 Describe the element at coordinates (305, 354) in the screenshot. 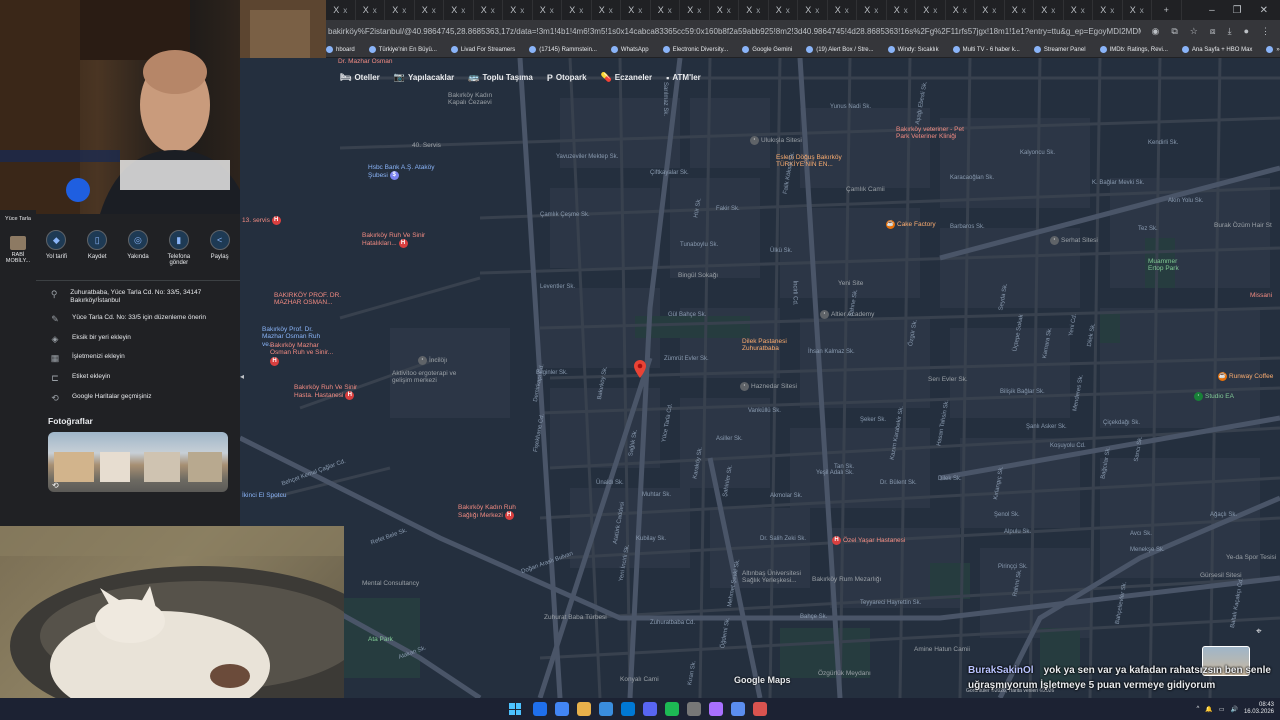

I see `poi-mazhar-osman: Bakırköy Mazhar Osman Ruh ve Sinir... H` at that location.